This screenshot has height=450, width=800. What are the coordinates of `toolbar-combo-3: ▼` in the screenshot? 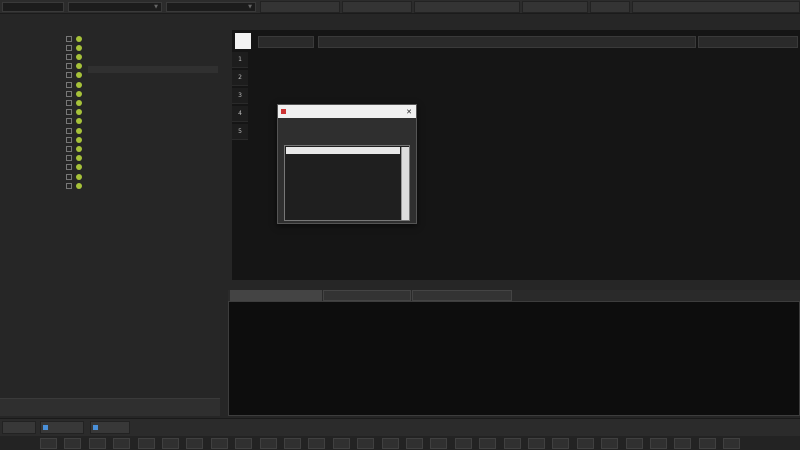 It's located at (211, 7).